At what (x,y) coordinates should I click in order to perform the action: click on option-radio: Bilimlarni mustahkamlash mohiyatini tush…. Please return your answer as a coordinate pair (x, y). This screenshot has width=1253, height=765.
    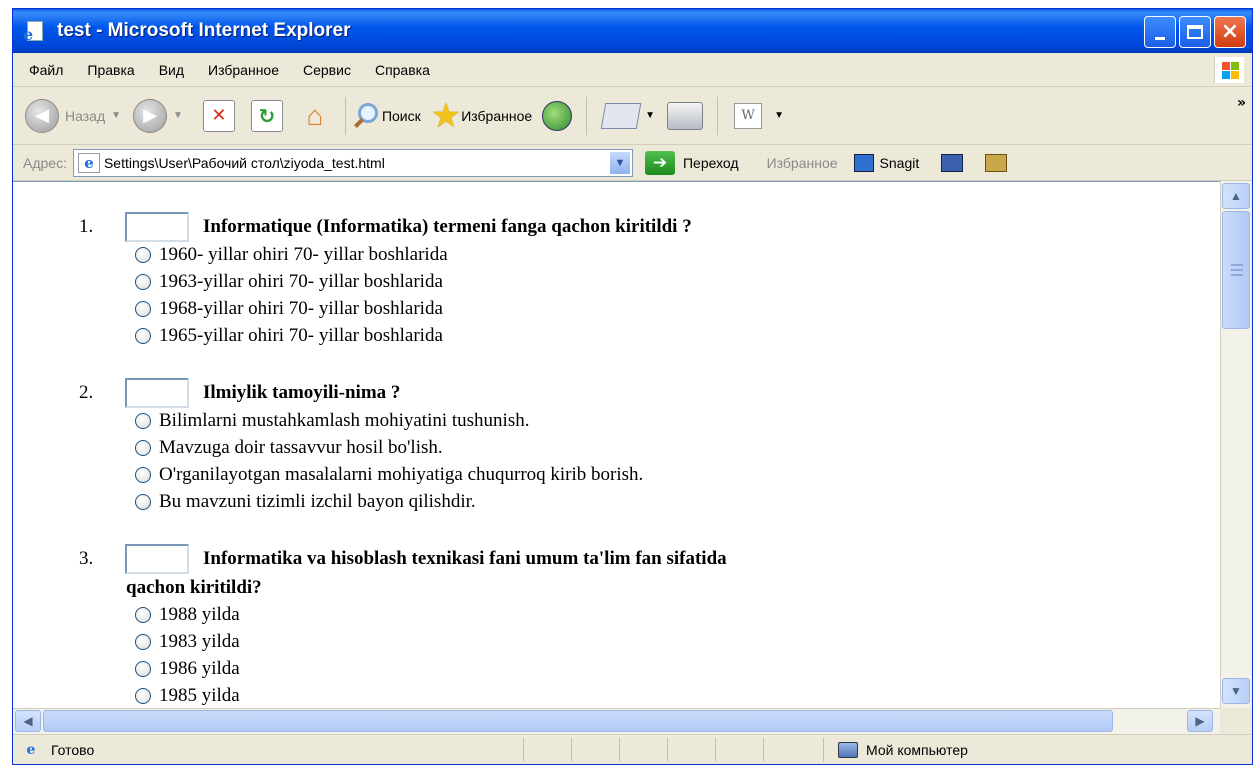
    Looking at the image, I should click on (332, 421).